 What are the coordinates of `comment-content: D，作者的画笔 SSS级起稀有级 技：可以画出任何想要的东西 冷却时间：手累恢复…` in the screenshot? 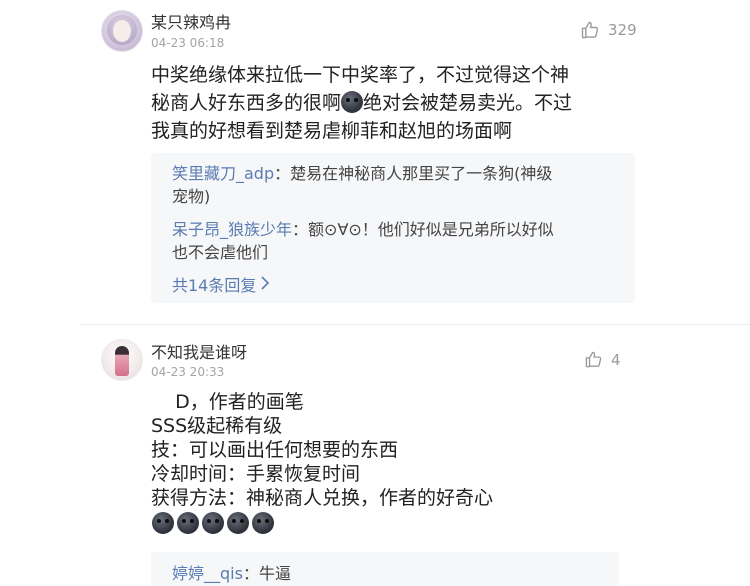 It's located at (322, 450).